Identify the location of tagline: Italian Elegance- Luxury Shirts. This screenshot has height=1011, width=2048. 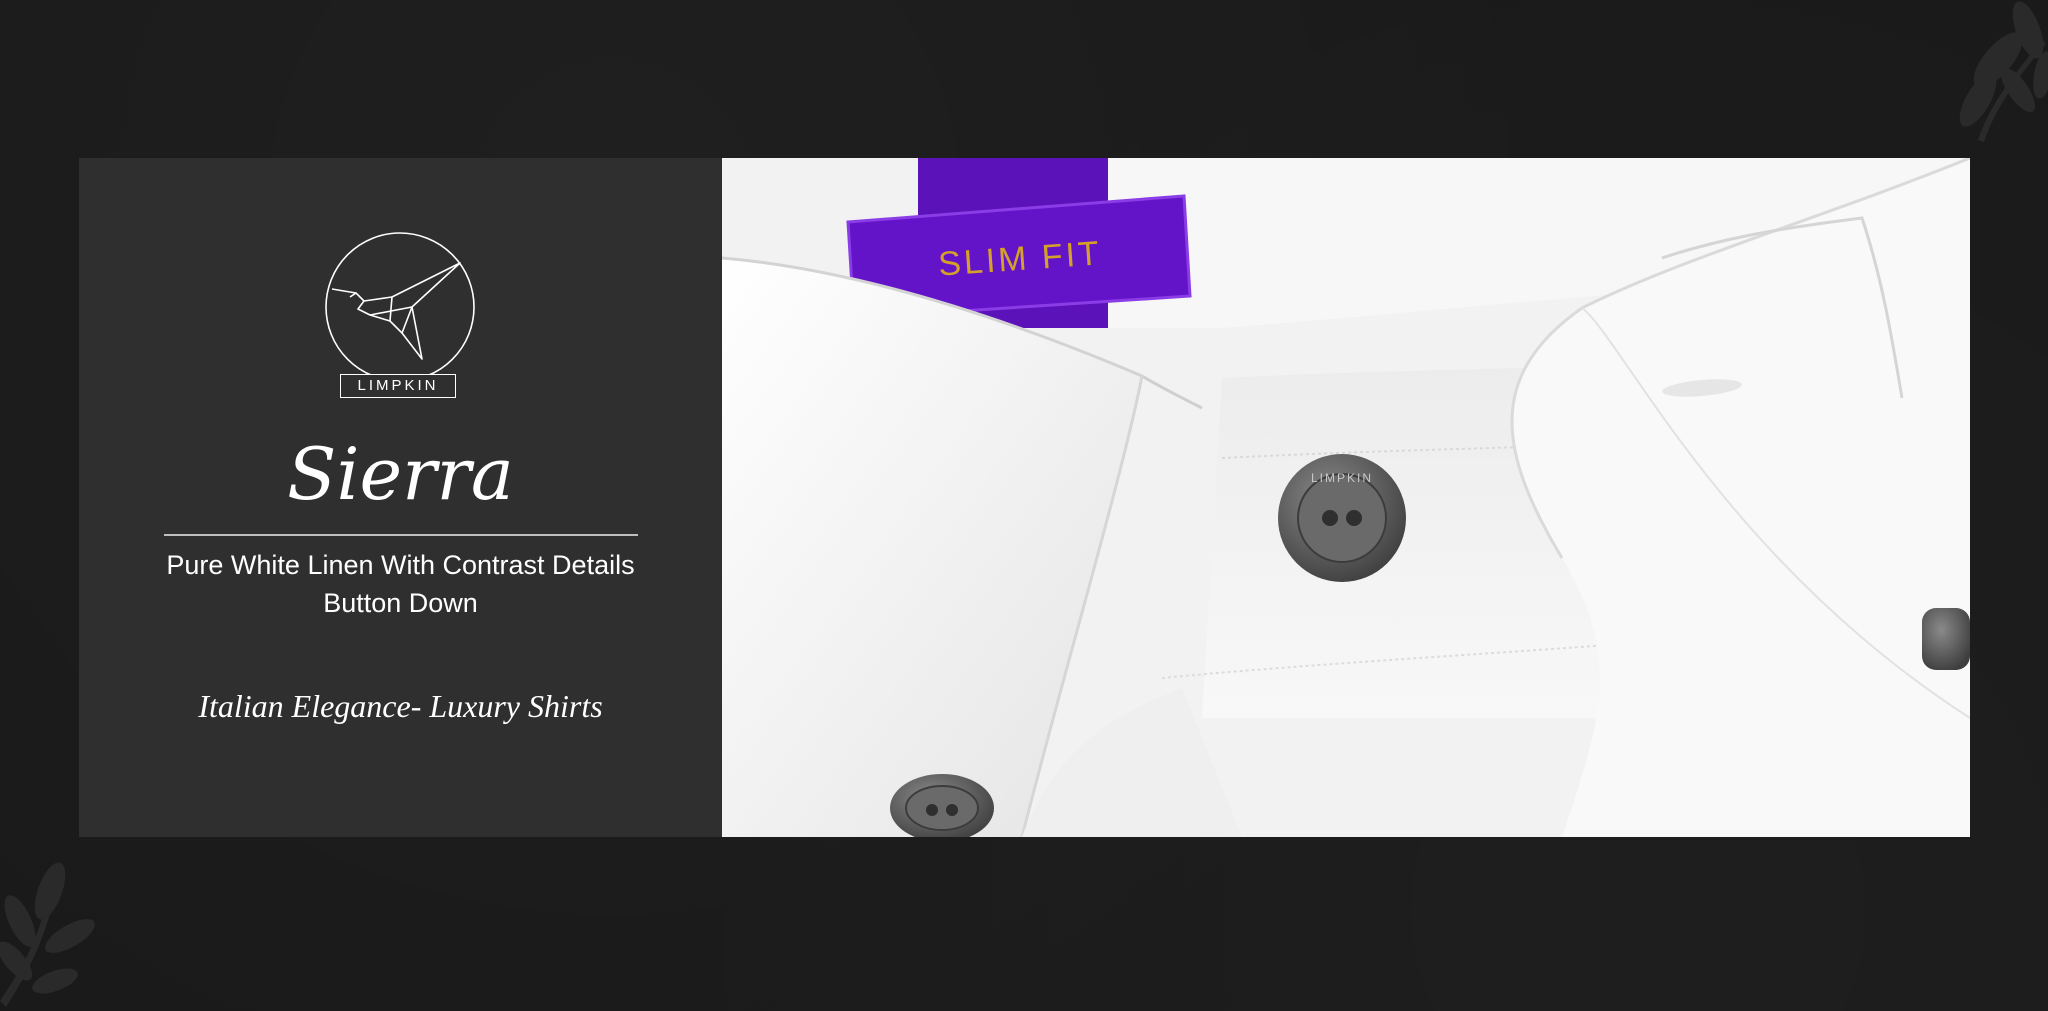
(400, 706).